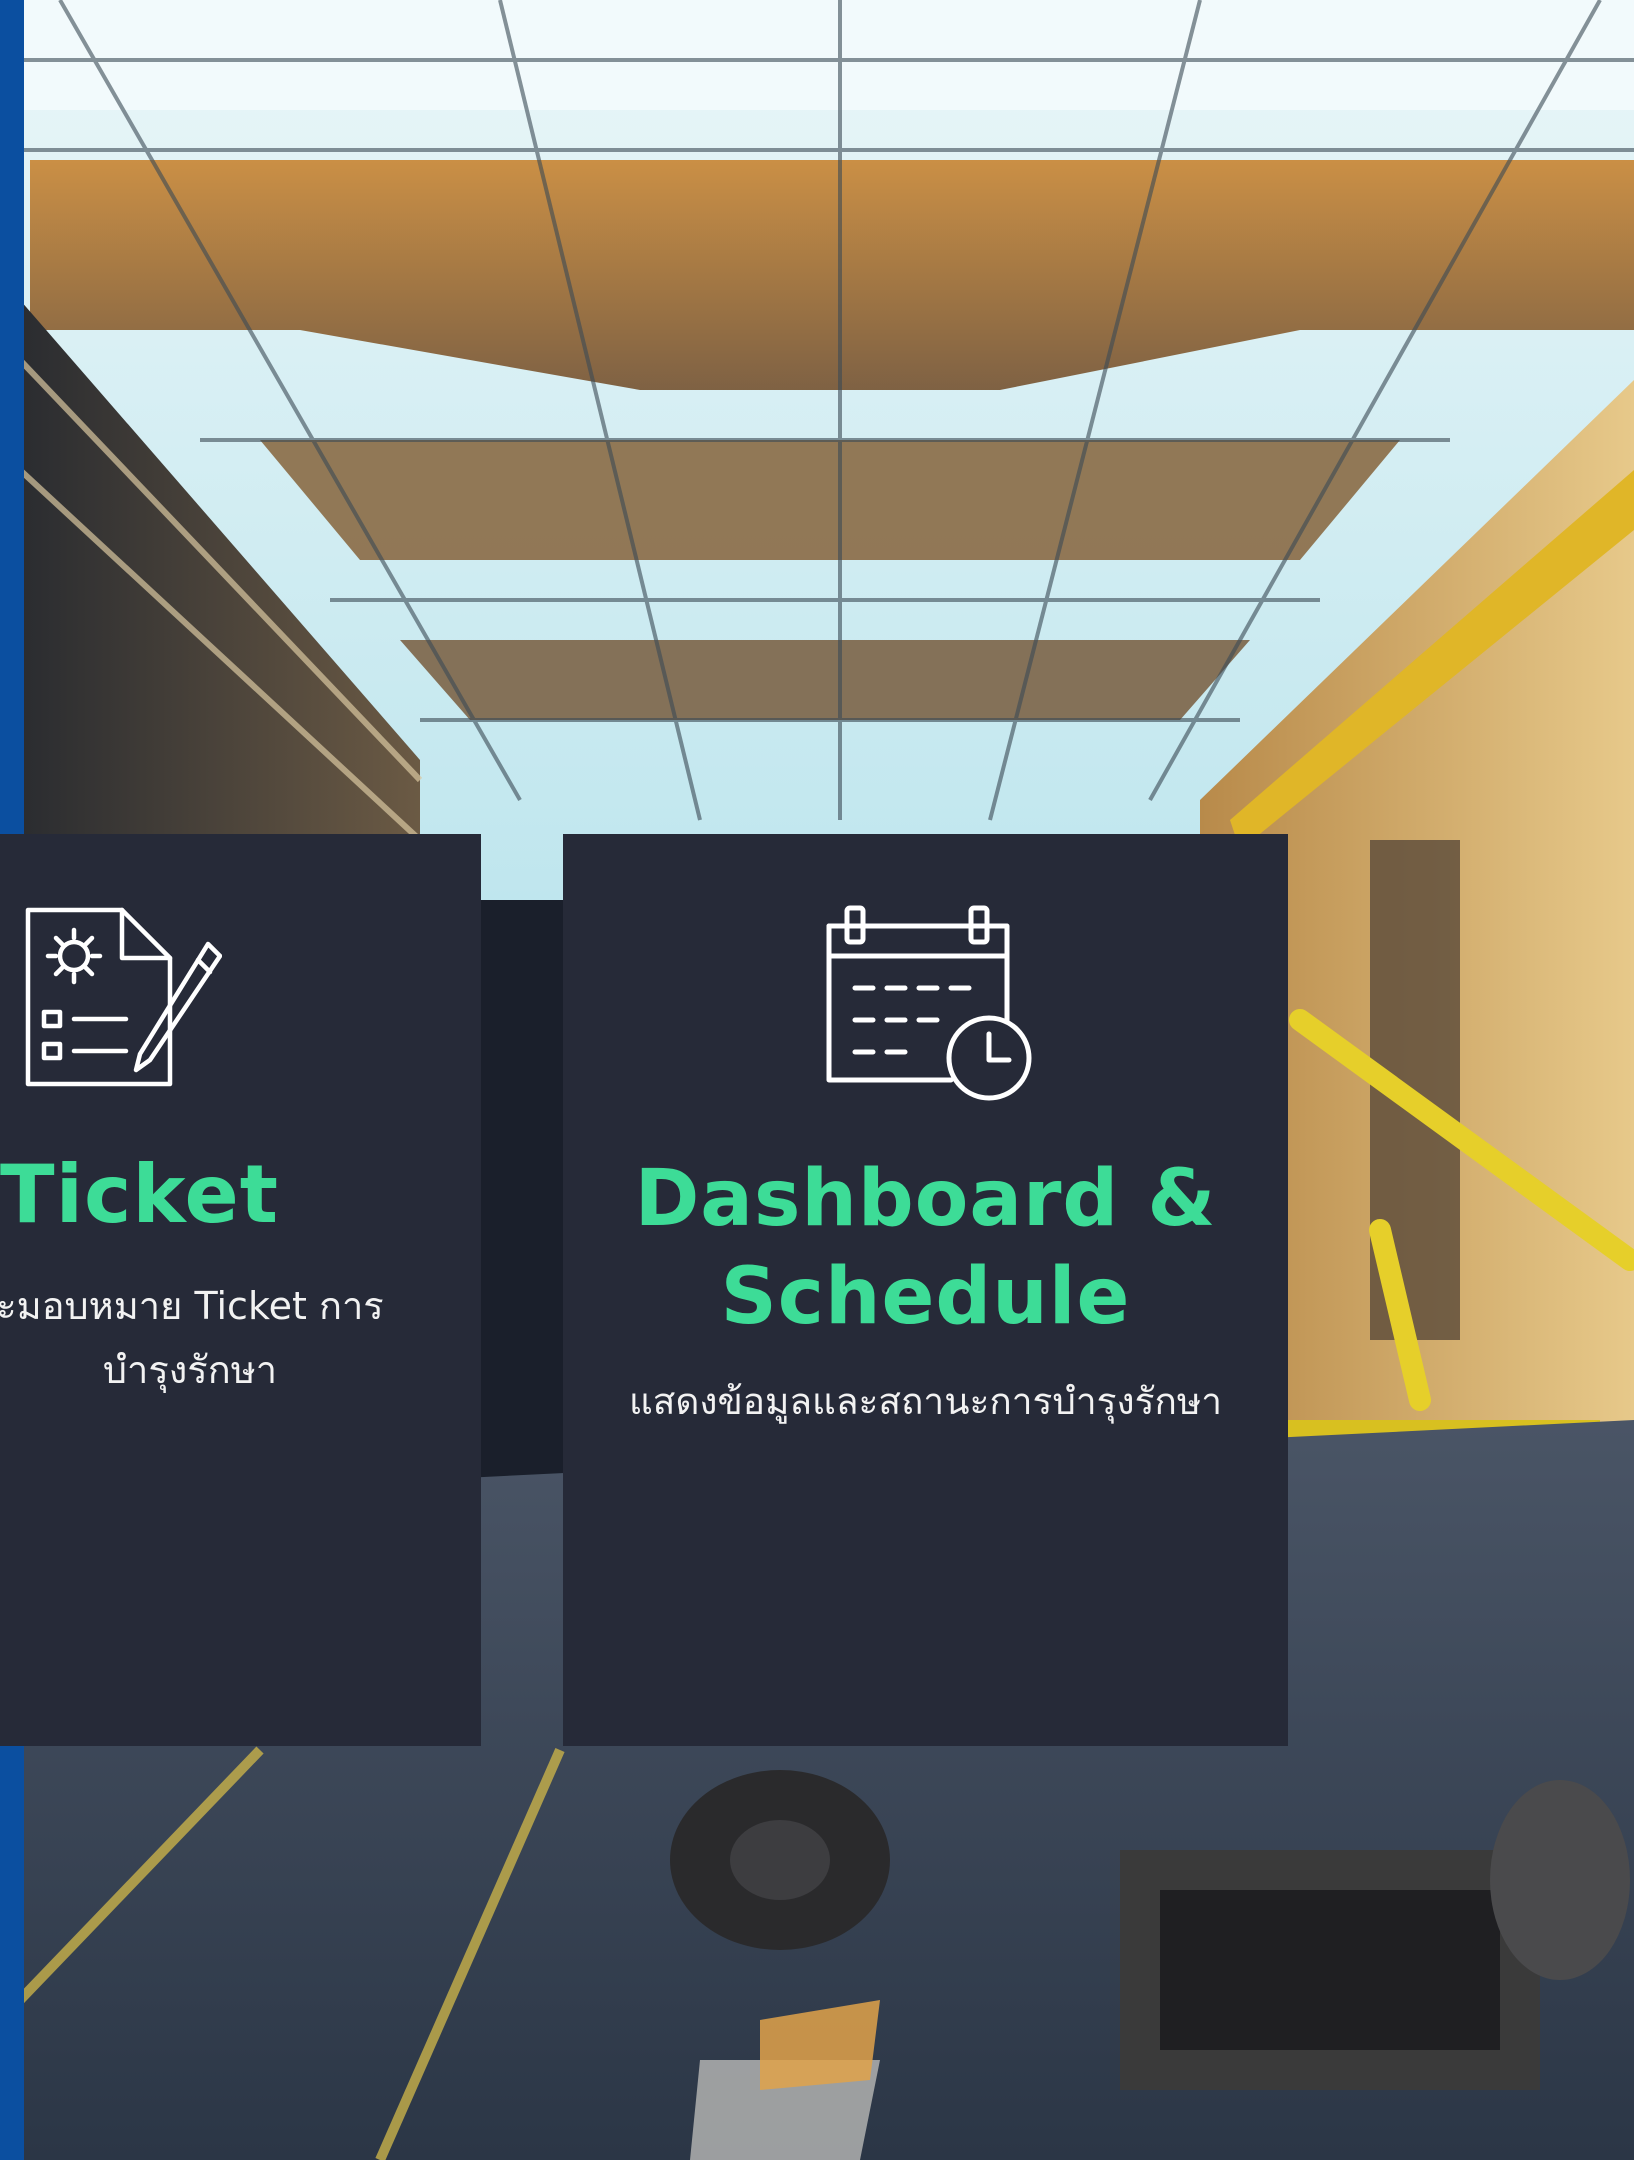 This screenshot has width=1634, height=2160. Describe the element at coordinates (925, 1199) in the screenshot. I see `card-title-line: Dashboard &` at that location.